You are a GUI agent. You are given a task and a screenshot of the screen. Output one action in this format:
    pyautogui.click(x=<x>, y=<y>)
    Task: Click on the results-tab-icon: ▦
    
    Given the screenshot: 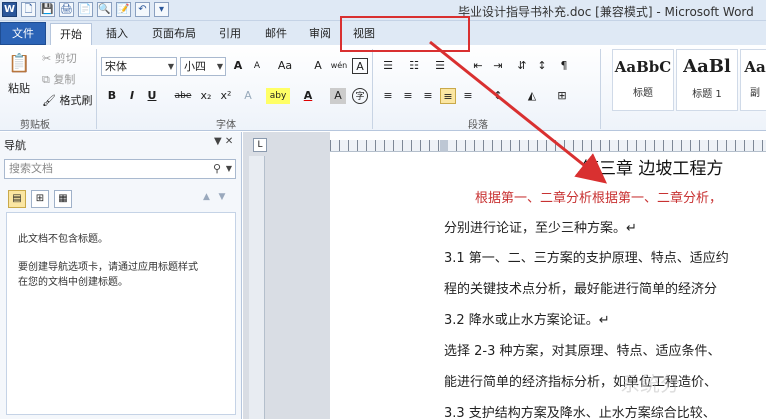 What is the action you would take?
    pyautogui.click(x=63, y=199)
    